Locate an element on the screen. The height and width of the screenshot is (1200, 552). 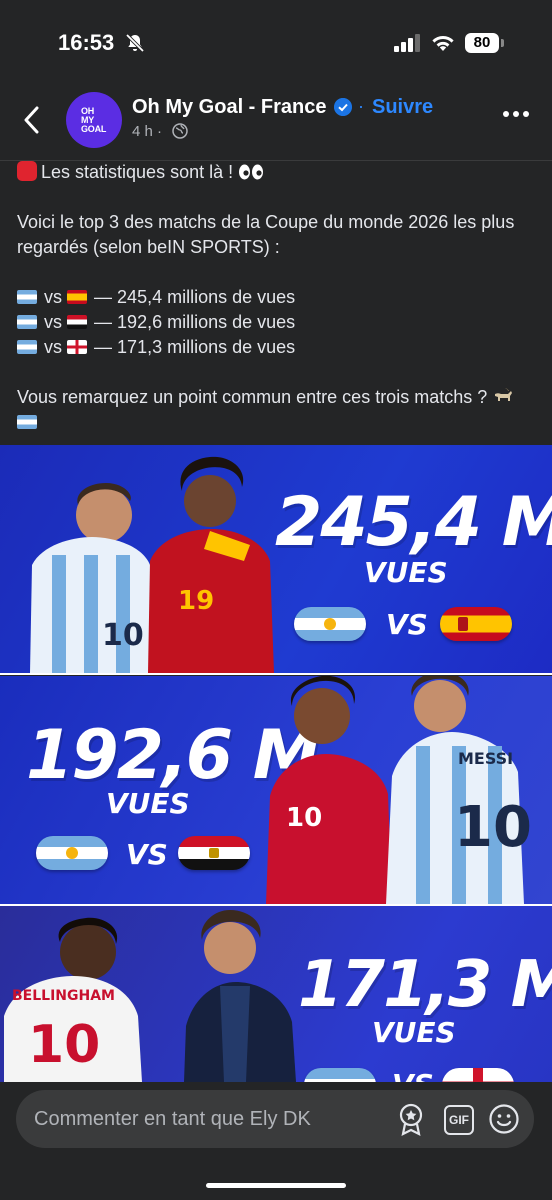
battery-indicator: 80 is located at coordinates (482, 43).